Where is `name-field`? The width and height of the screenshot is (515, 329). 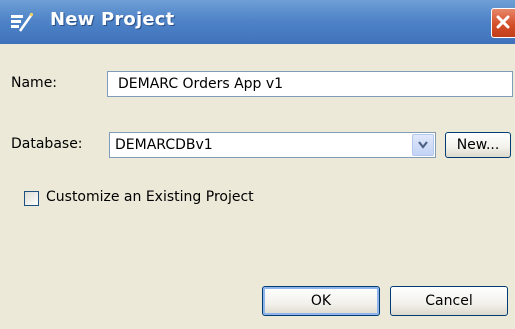
name-field is located at coordinates (310, 84).